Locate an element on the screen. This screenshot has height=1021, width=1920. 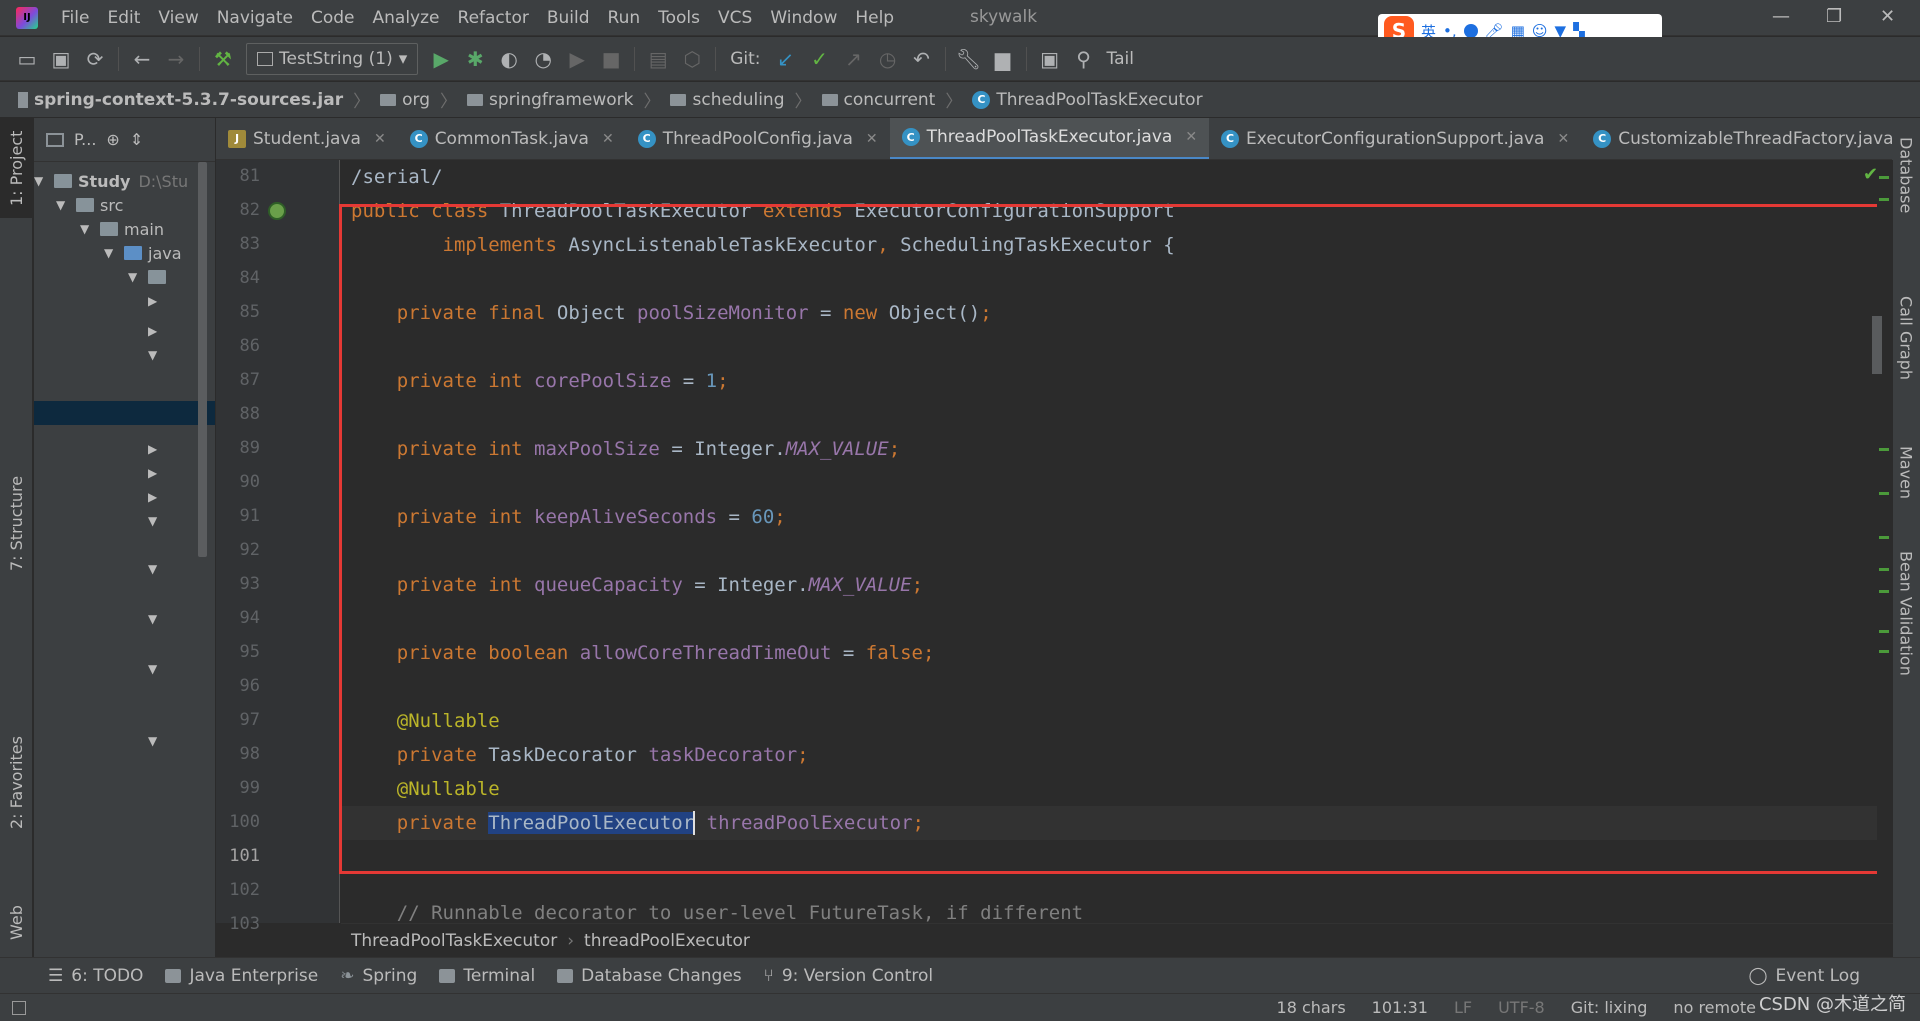
window-restore-icon: ❐ is located at coordinates (1834, 16).